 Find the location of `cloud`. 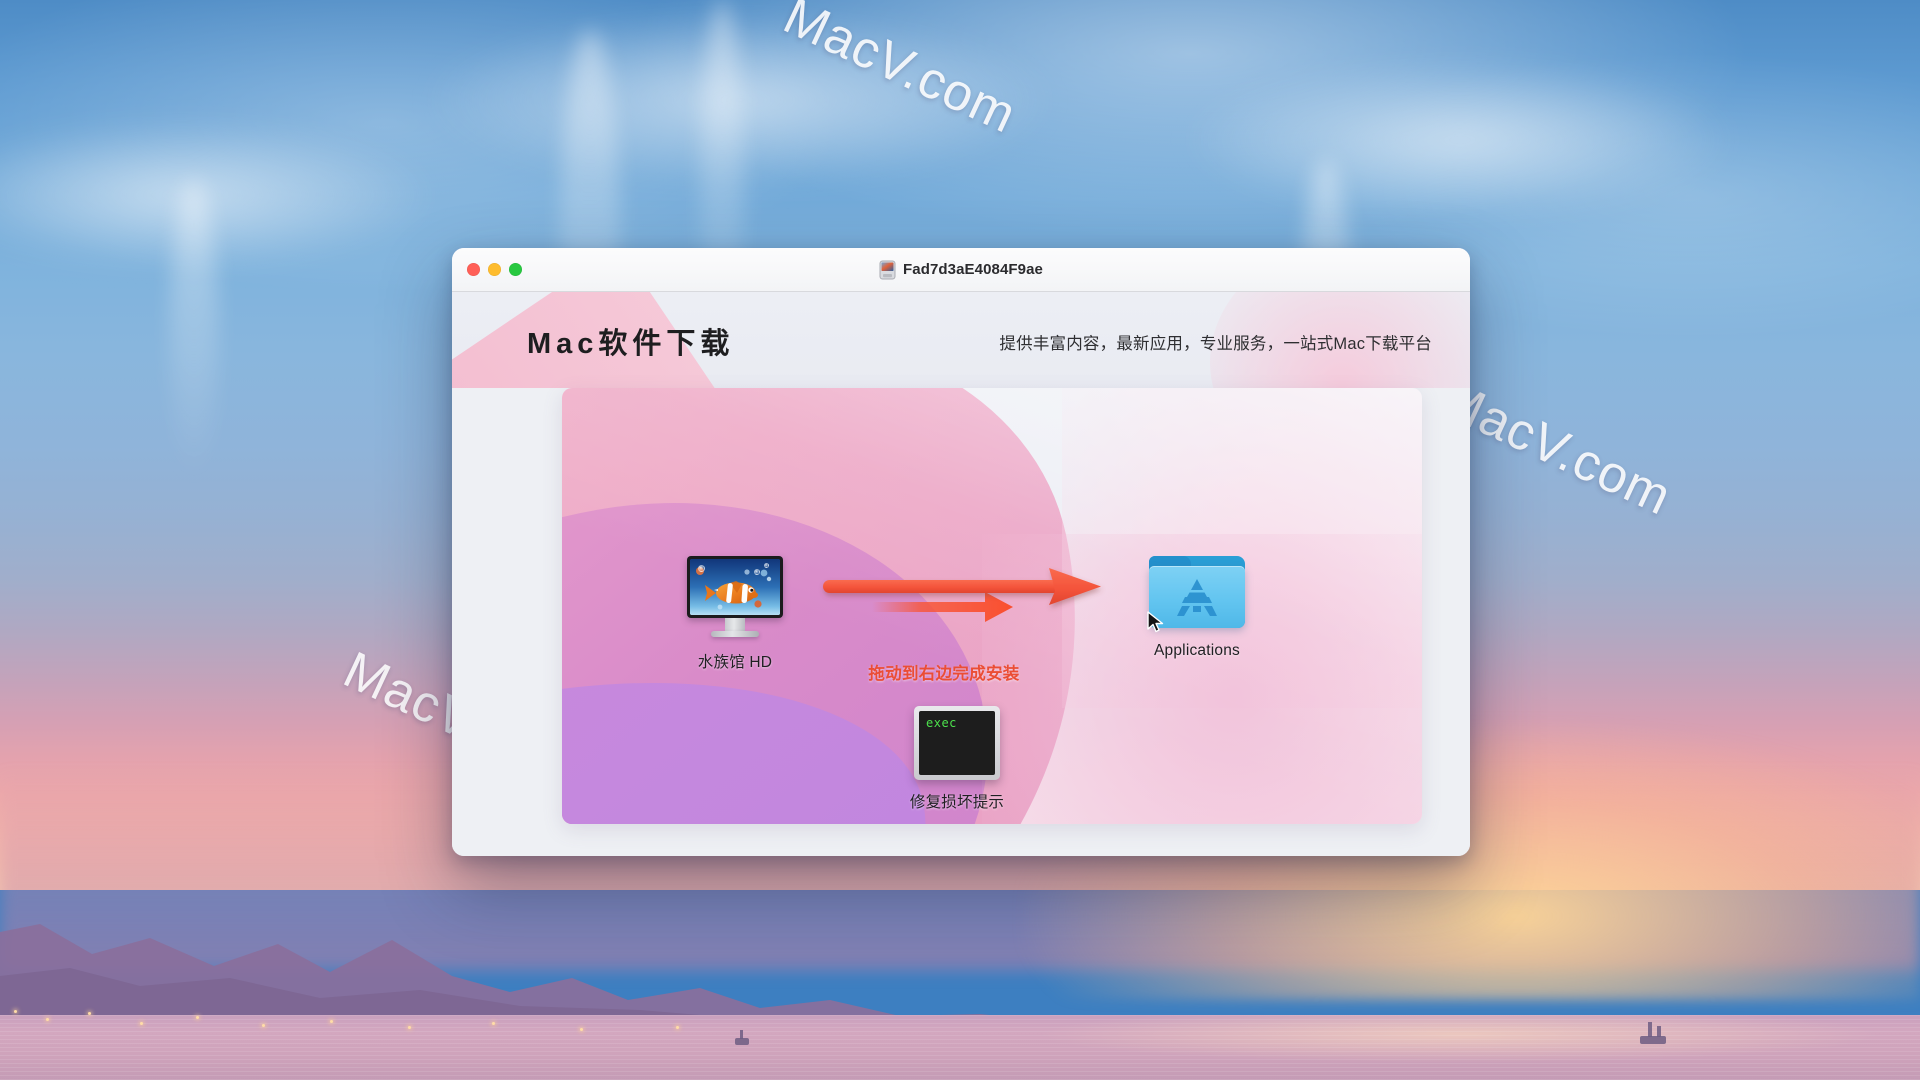

cloud is located at coordinates (1460, 140).